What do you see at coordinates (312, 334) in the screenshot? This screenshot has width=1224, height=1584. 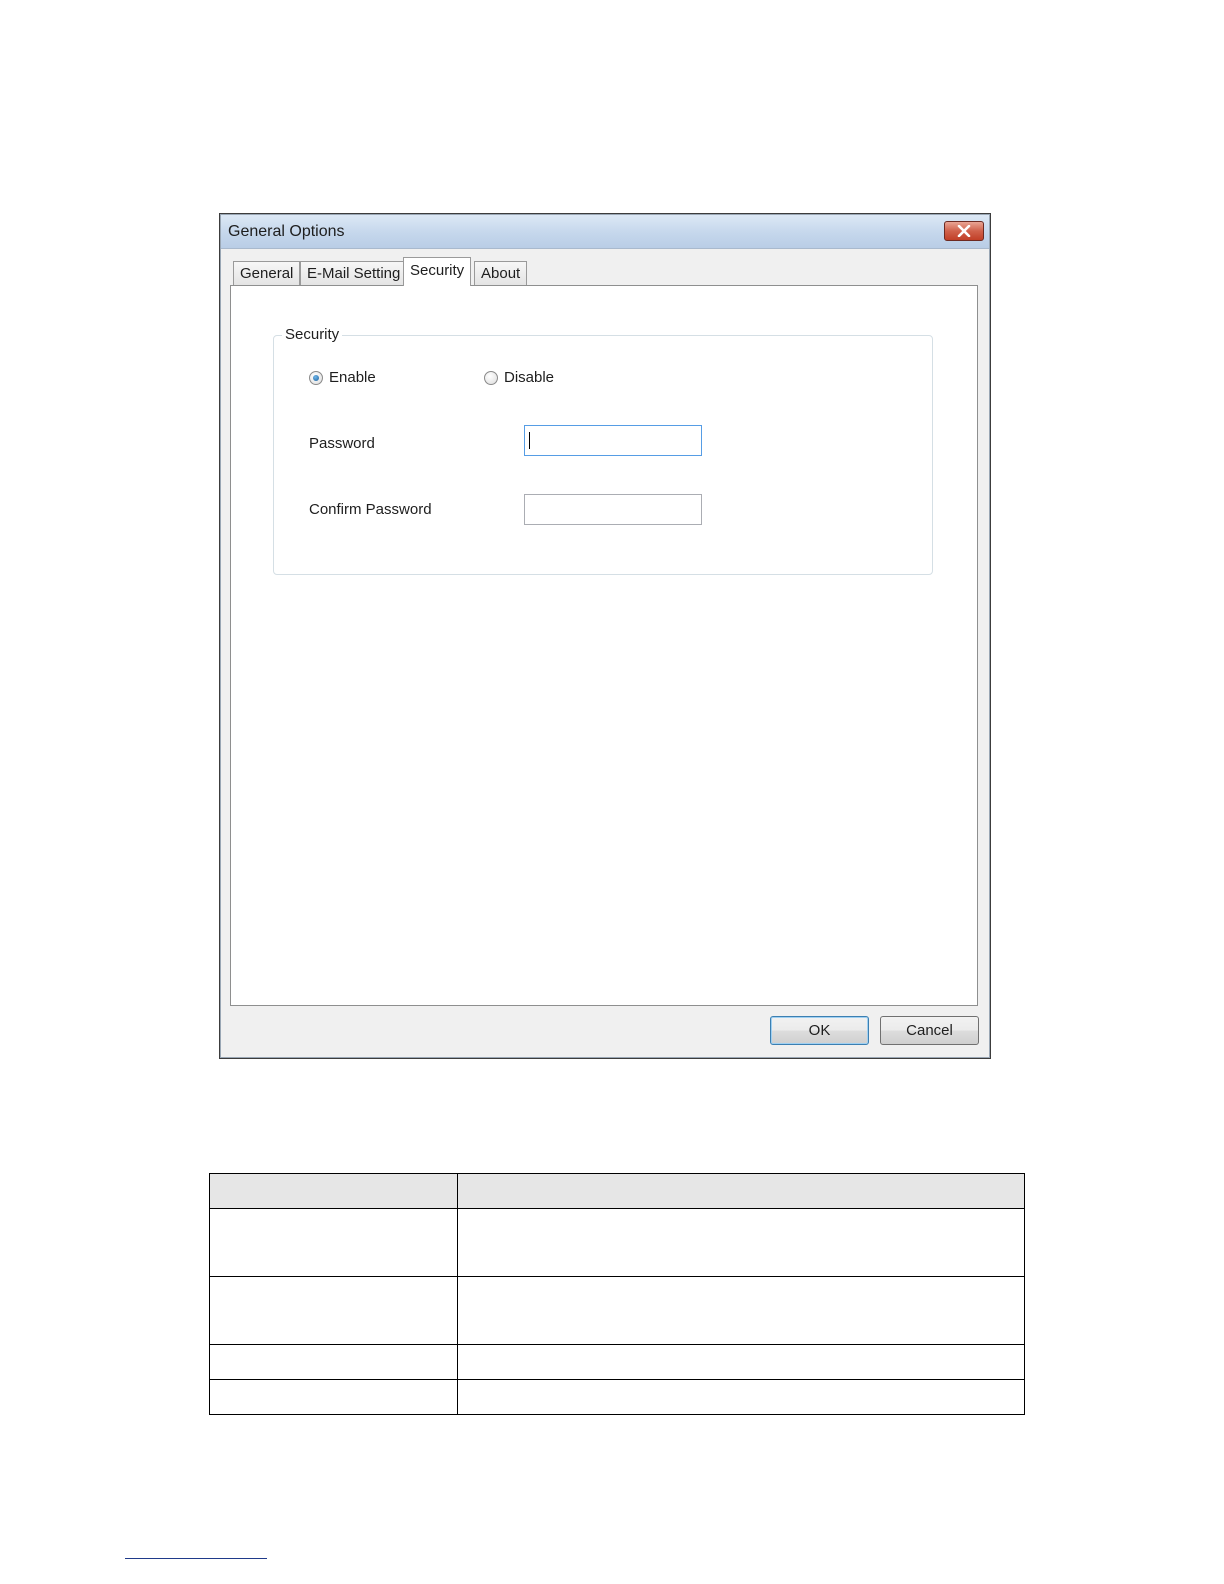 I see `security-group-legend: Security` at bounding box center [312, 334].